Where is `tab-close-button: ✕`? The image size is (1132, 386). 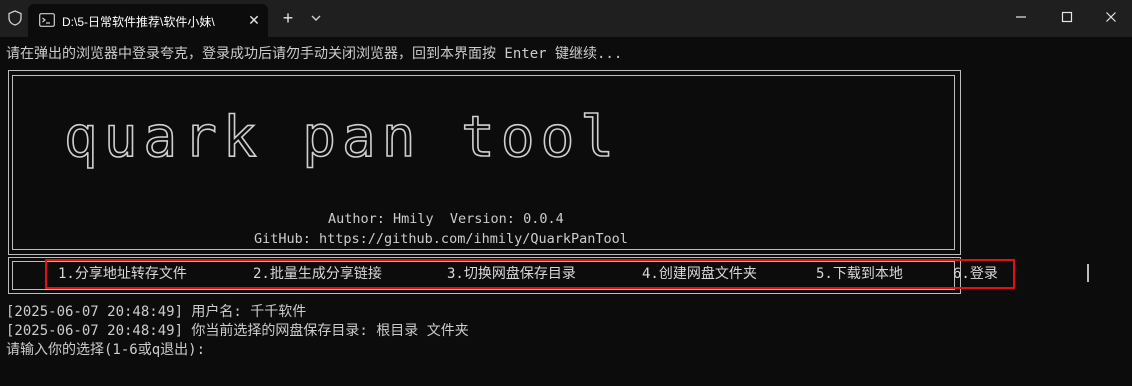
tab-close-button: ✕ is located at coordinates (254, 20).